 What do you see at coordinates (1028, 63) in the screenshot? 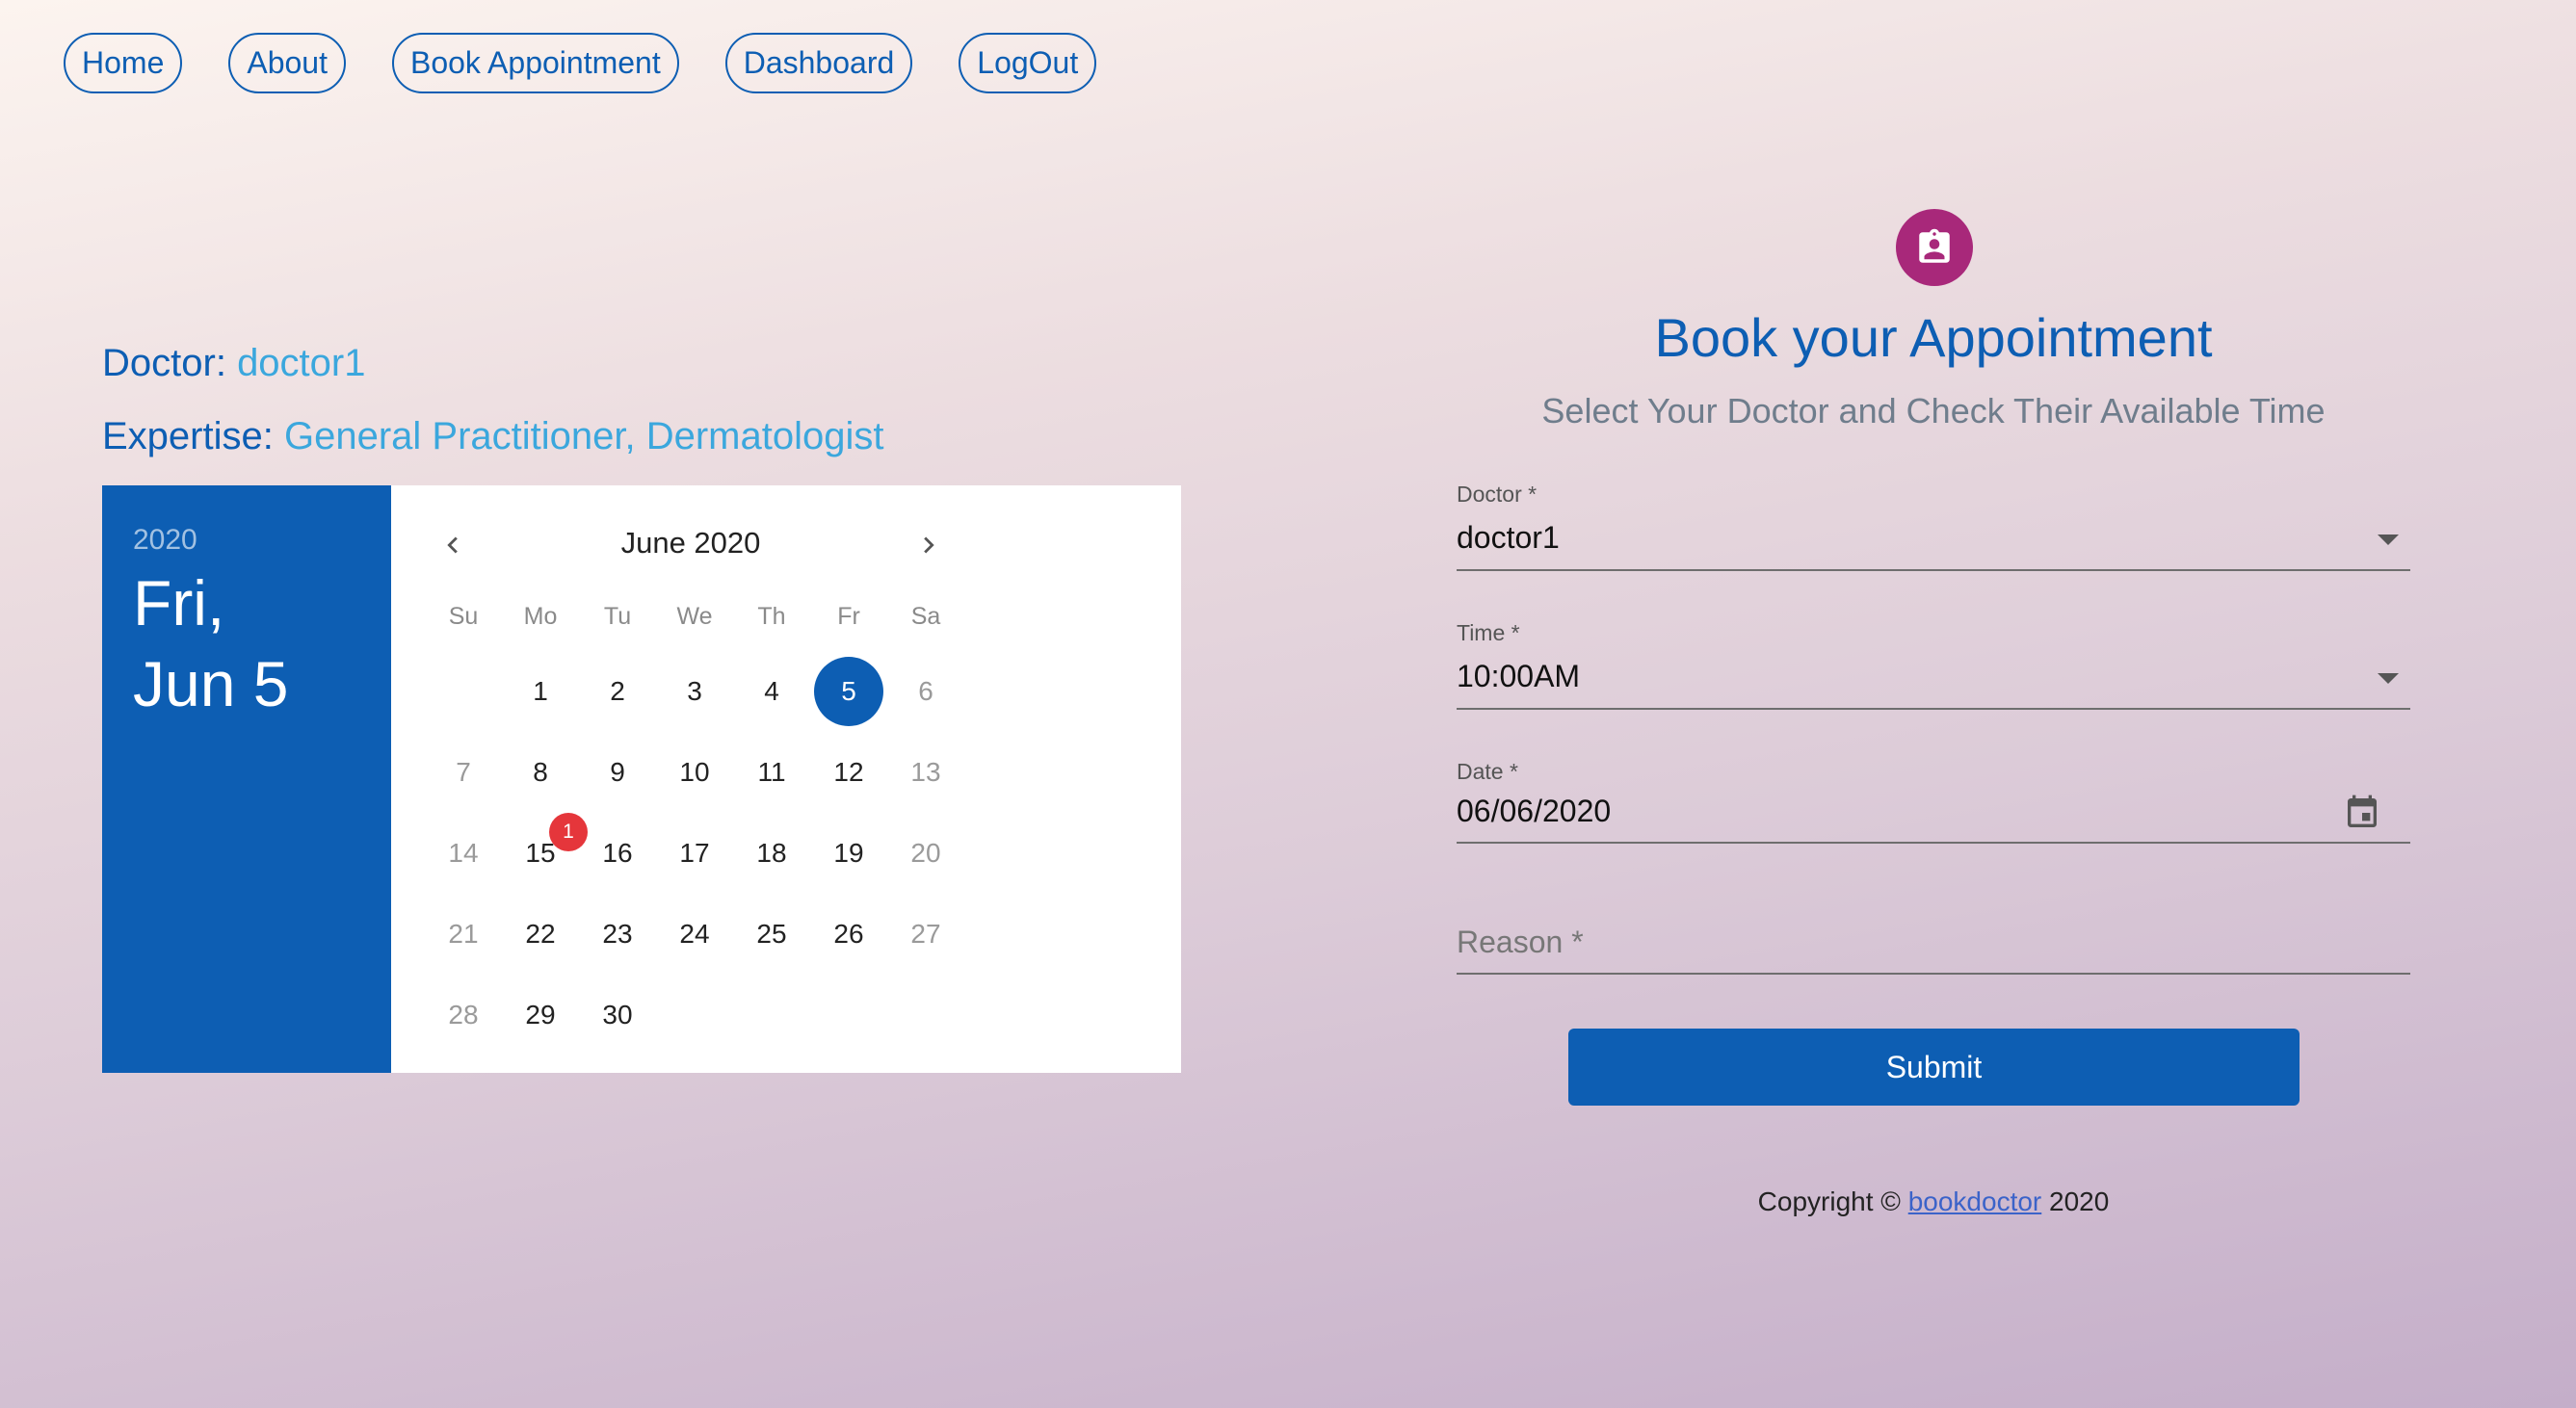
I see `nav-logout-button: LogOut` at bounding box center [1028, 63].